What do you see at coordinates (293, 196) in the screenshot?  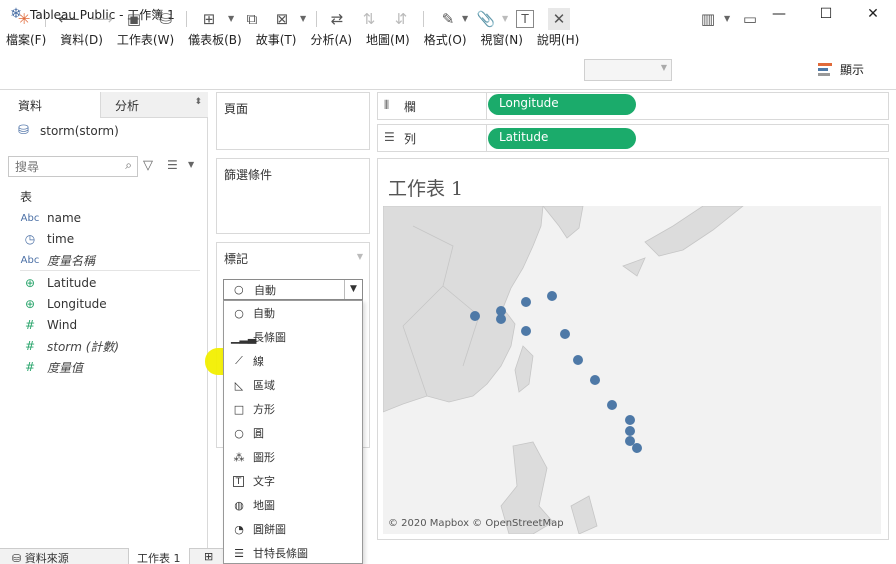 I see `filters-card: 篩選條件` at bounding box center [293, 196].